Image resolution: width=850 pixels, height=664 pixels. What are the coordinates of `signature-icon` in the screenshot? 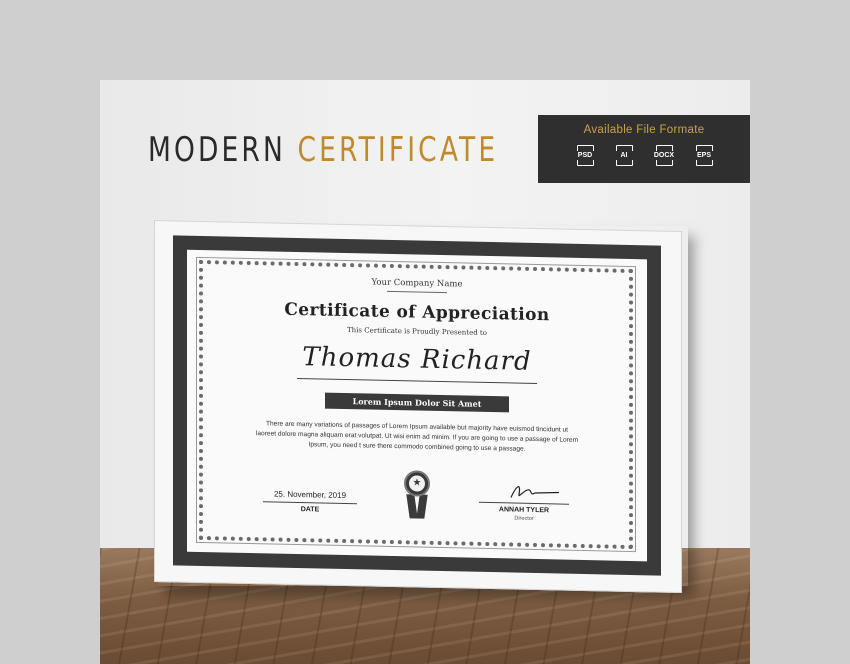 It's located at (535, 492).